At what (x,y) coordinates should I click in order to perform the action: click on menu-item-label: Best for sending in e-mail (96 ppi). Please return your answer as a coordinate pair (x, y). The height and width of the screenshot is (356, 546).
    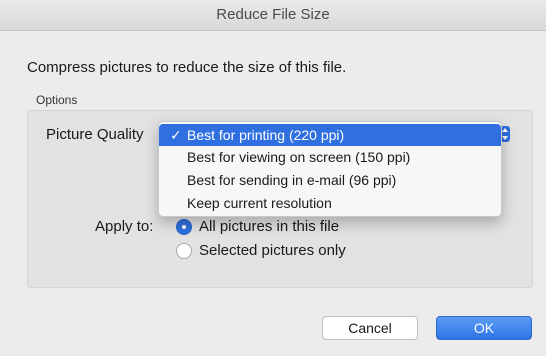
    Looking at the image, I should click on (292, 180).